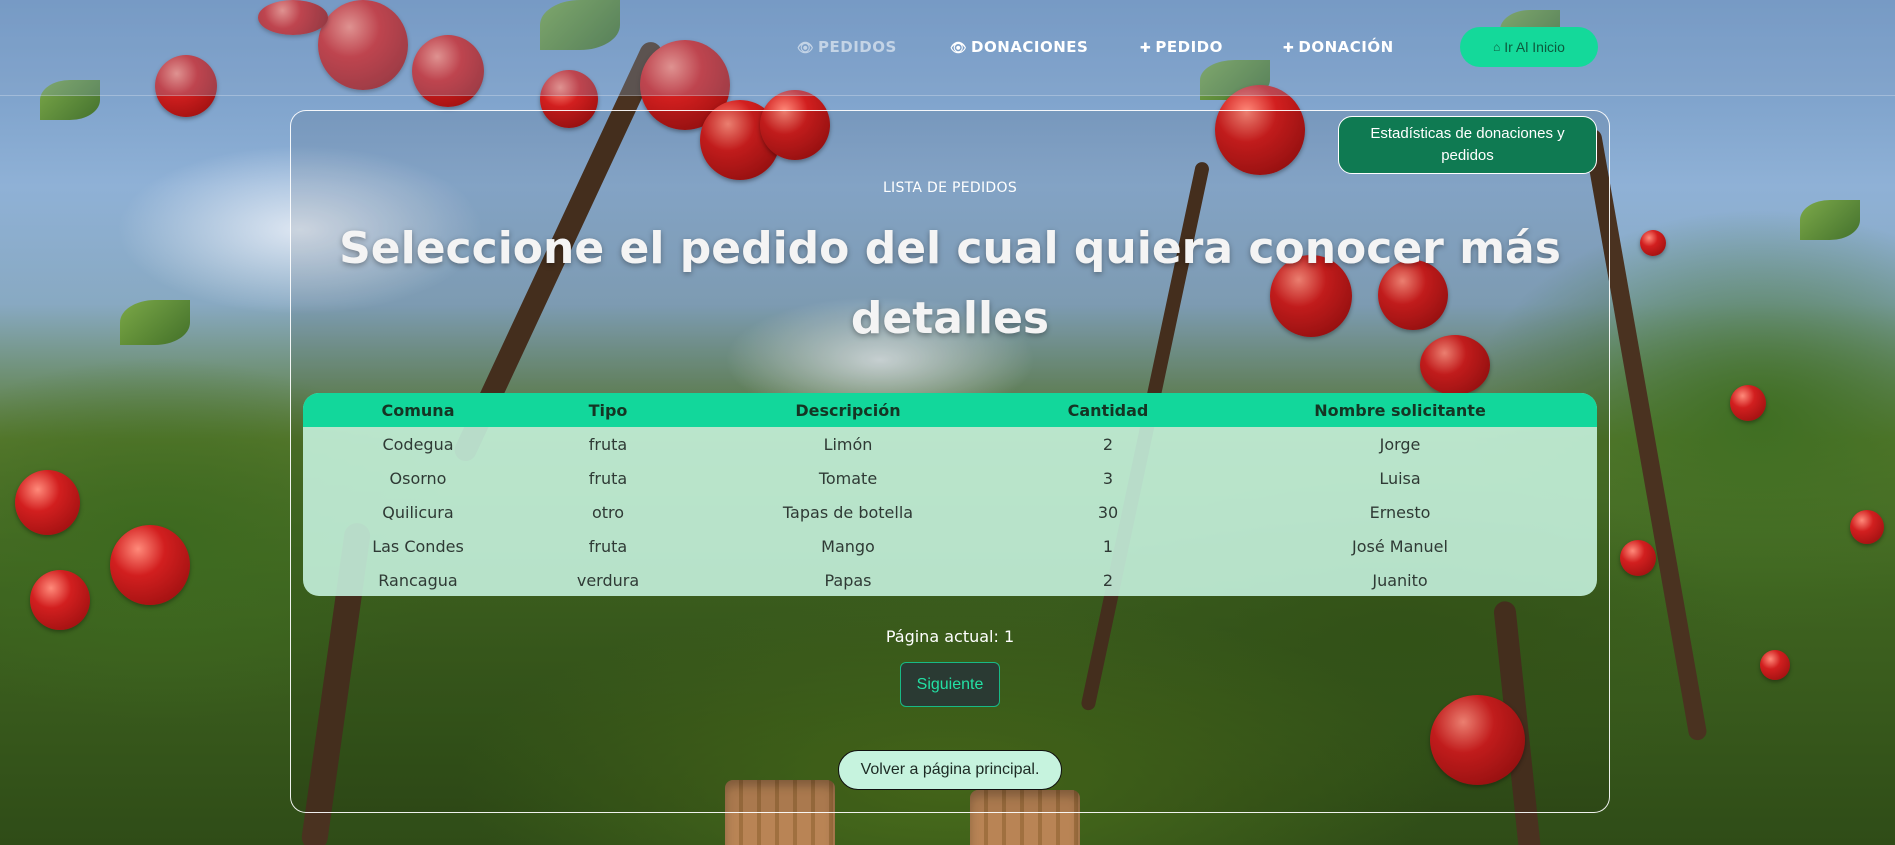 The image size is (1895, 845). What do you see at coordinates (1400, 444) in the screenshot?
I see `cell-nombre: Jorge` at bounding box center [1400, 444].